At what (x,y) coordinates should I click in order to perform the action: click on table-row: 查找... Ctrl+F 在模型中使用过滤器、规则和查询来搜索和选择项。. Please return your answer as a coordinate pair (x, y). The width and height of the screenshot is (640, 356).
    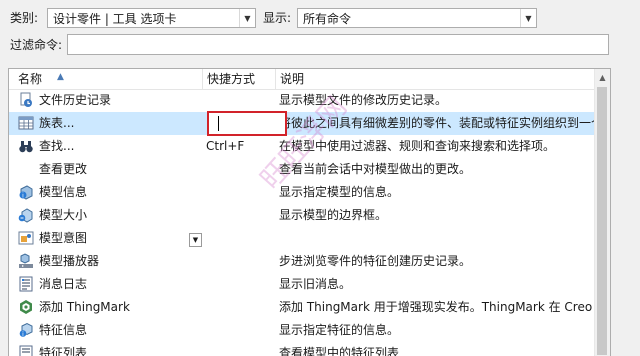
    Looking at the image, I should click on (302, 146).